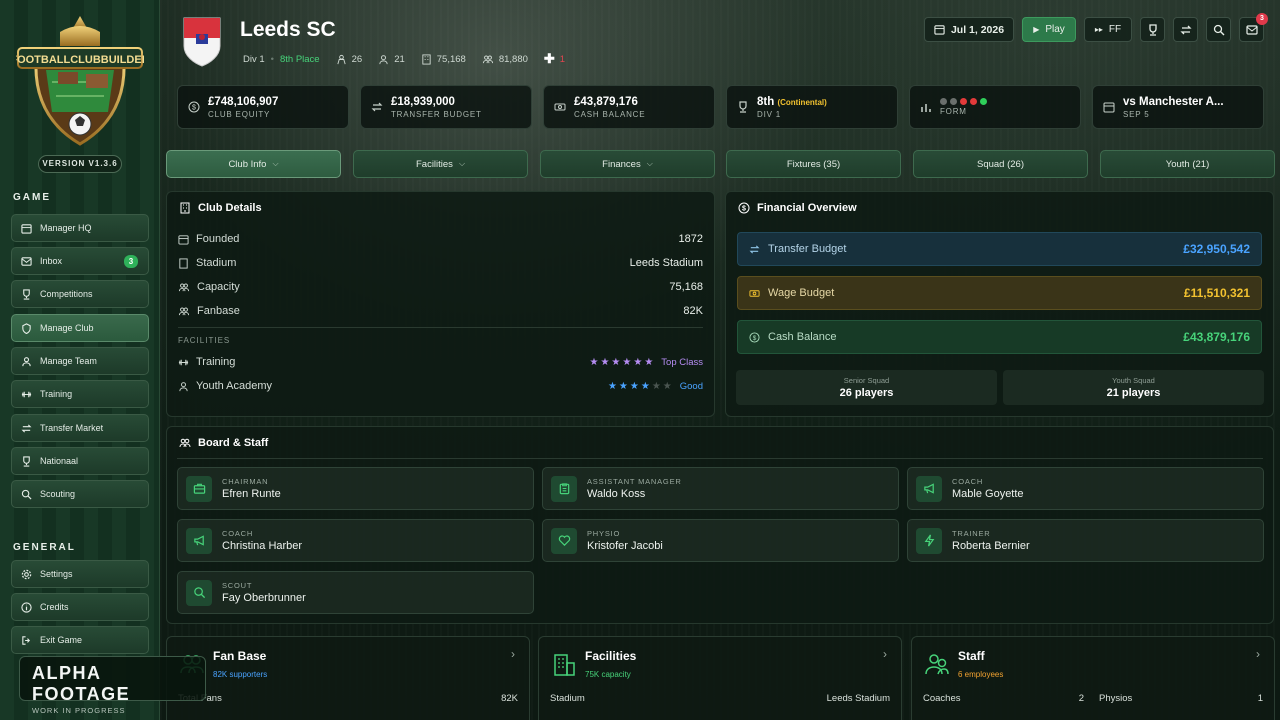  What do you see at coordinates (1133, 387) in the screenshot?
I see `youth-squad-box: Youth Squad 21 players` at bounding box center [1133, 387].